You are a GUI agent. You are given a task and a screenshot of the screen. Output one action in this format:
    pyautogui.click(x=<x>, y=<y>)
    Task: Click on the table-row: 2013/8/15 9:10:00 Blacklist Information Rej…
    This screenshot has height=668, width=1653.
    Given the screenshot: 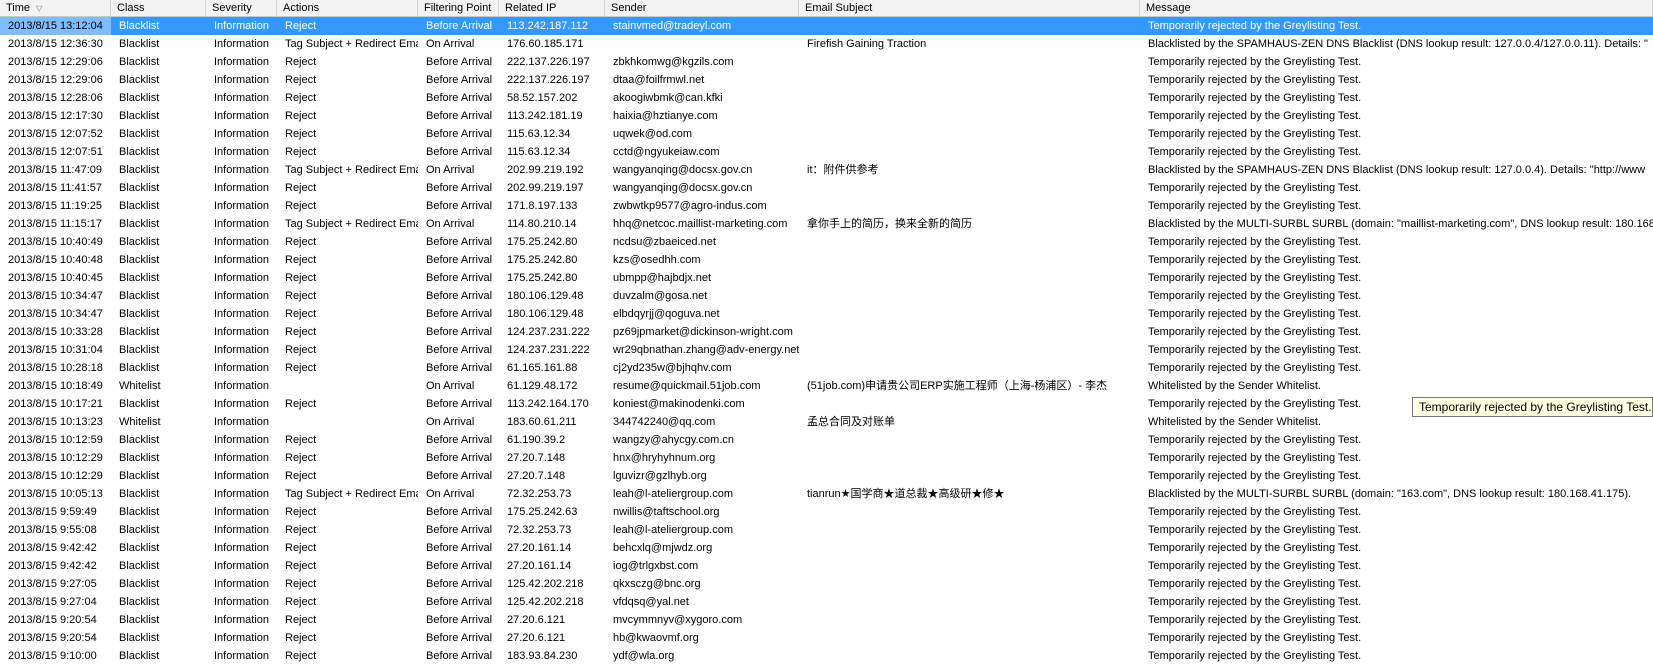 What is the action you would take?
    pyautogui.click(x=826, y=656)
    